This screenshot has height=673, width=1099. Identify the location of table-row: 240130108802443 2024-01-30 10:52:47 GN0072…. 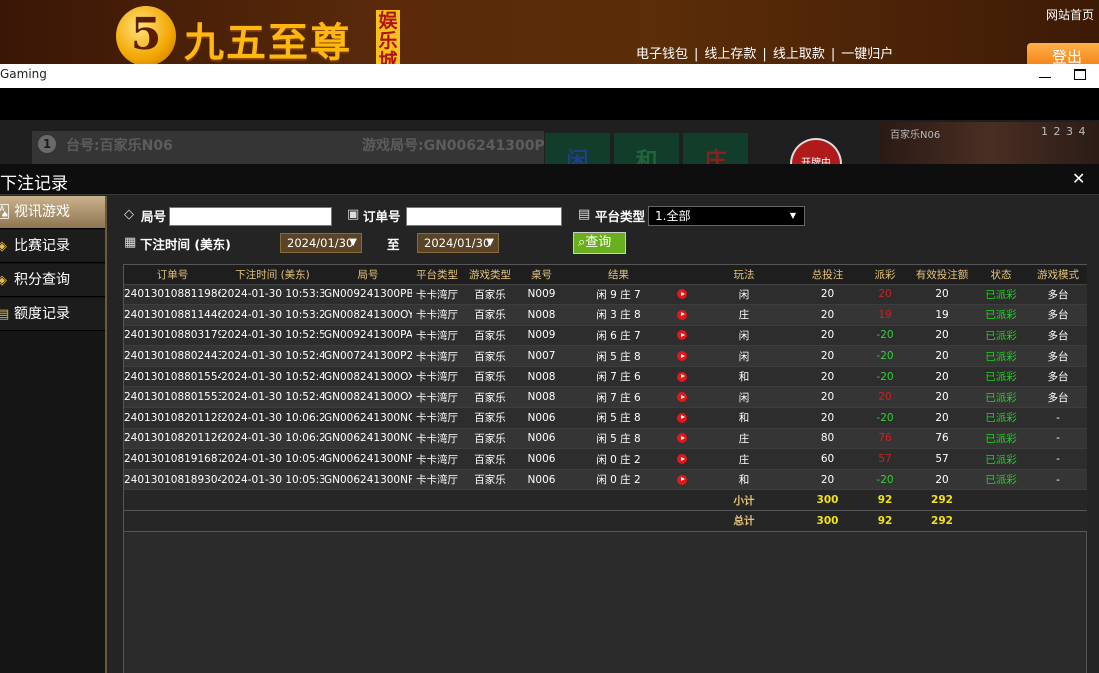
(605, 356).